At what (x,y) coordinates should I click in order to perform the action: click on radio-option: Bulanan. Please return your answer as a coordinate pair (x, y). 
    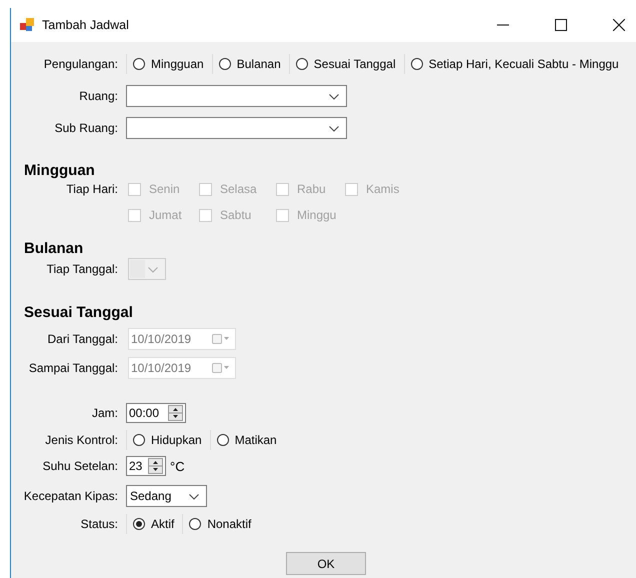
    Looking at the image, I should click on (249, 64).